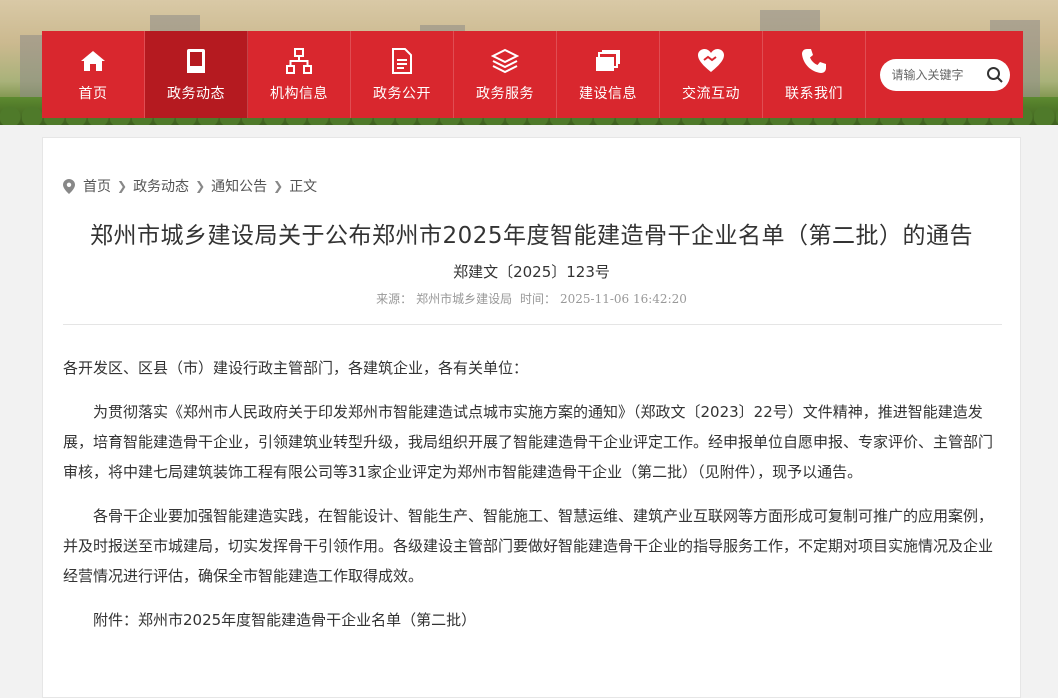 The height and width of the screenshot is (698, 1058). Describe the element at coordinates (196, 61) in the screenshot. I see `book-icon` at that location.